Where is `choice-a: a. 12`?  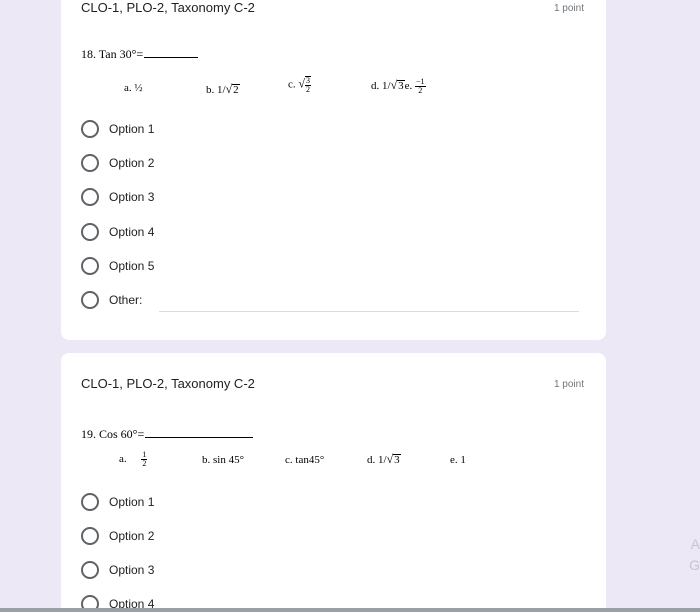 choice-a: a. 12 is located at coordinates (133, 459).